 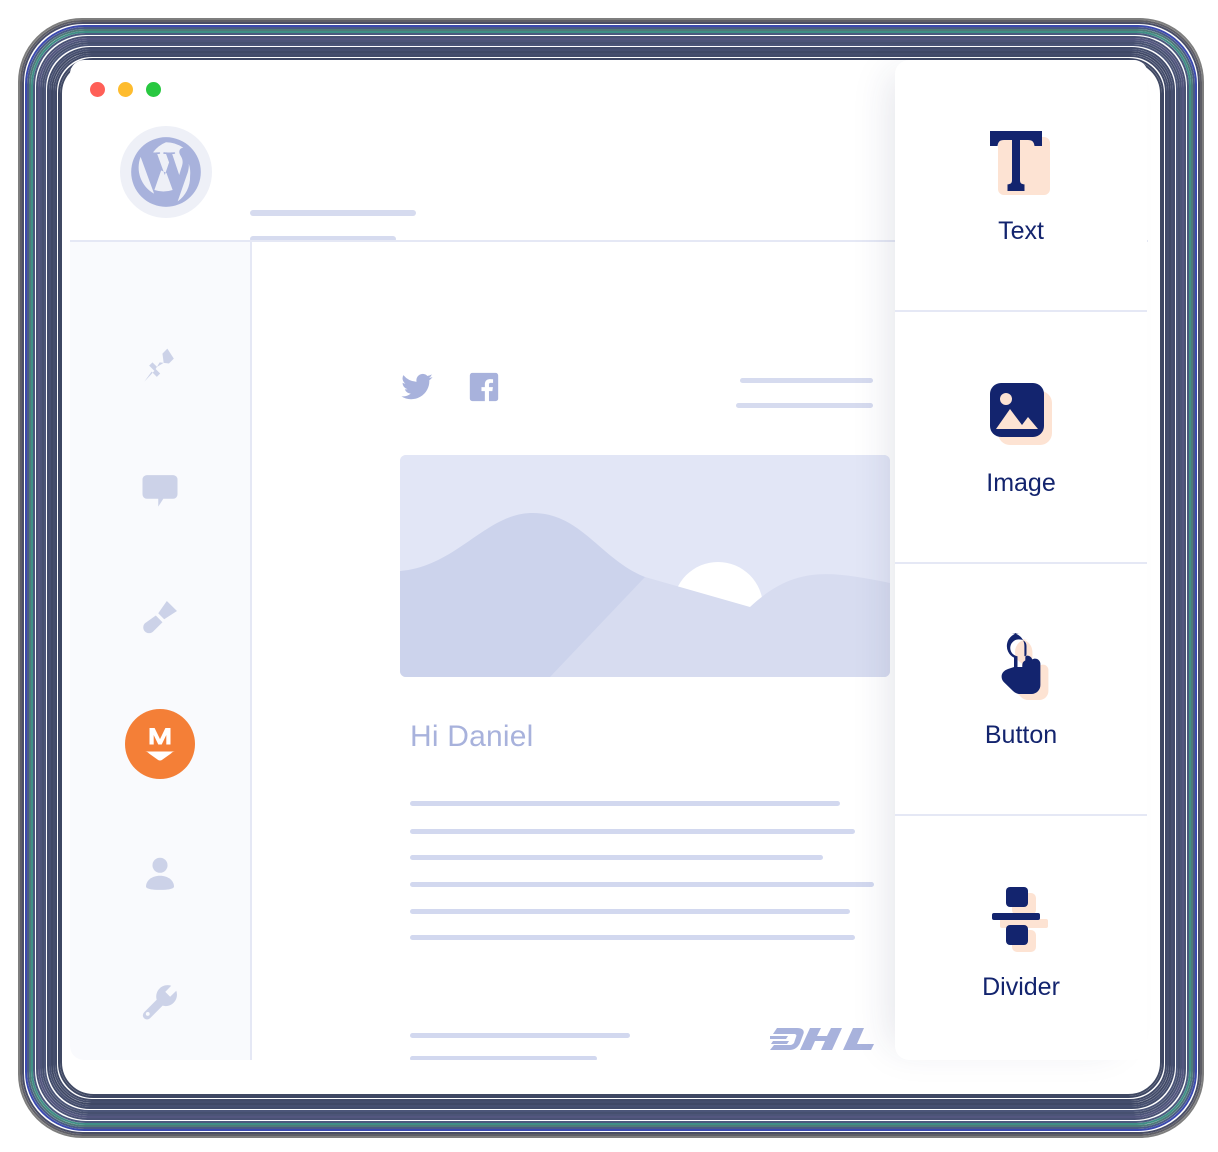 I want to click on wordpress-icon, so click(x=166, y=172).